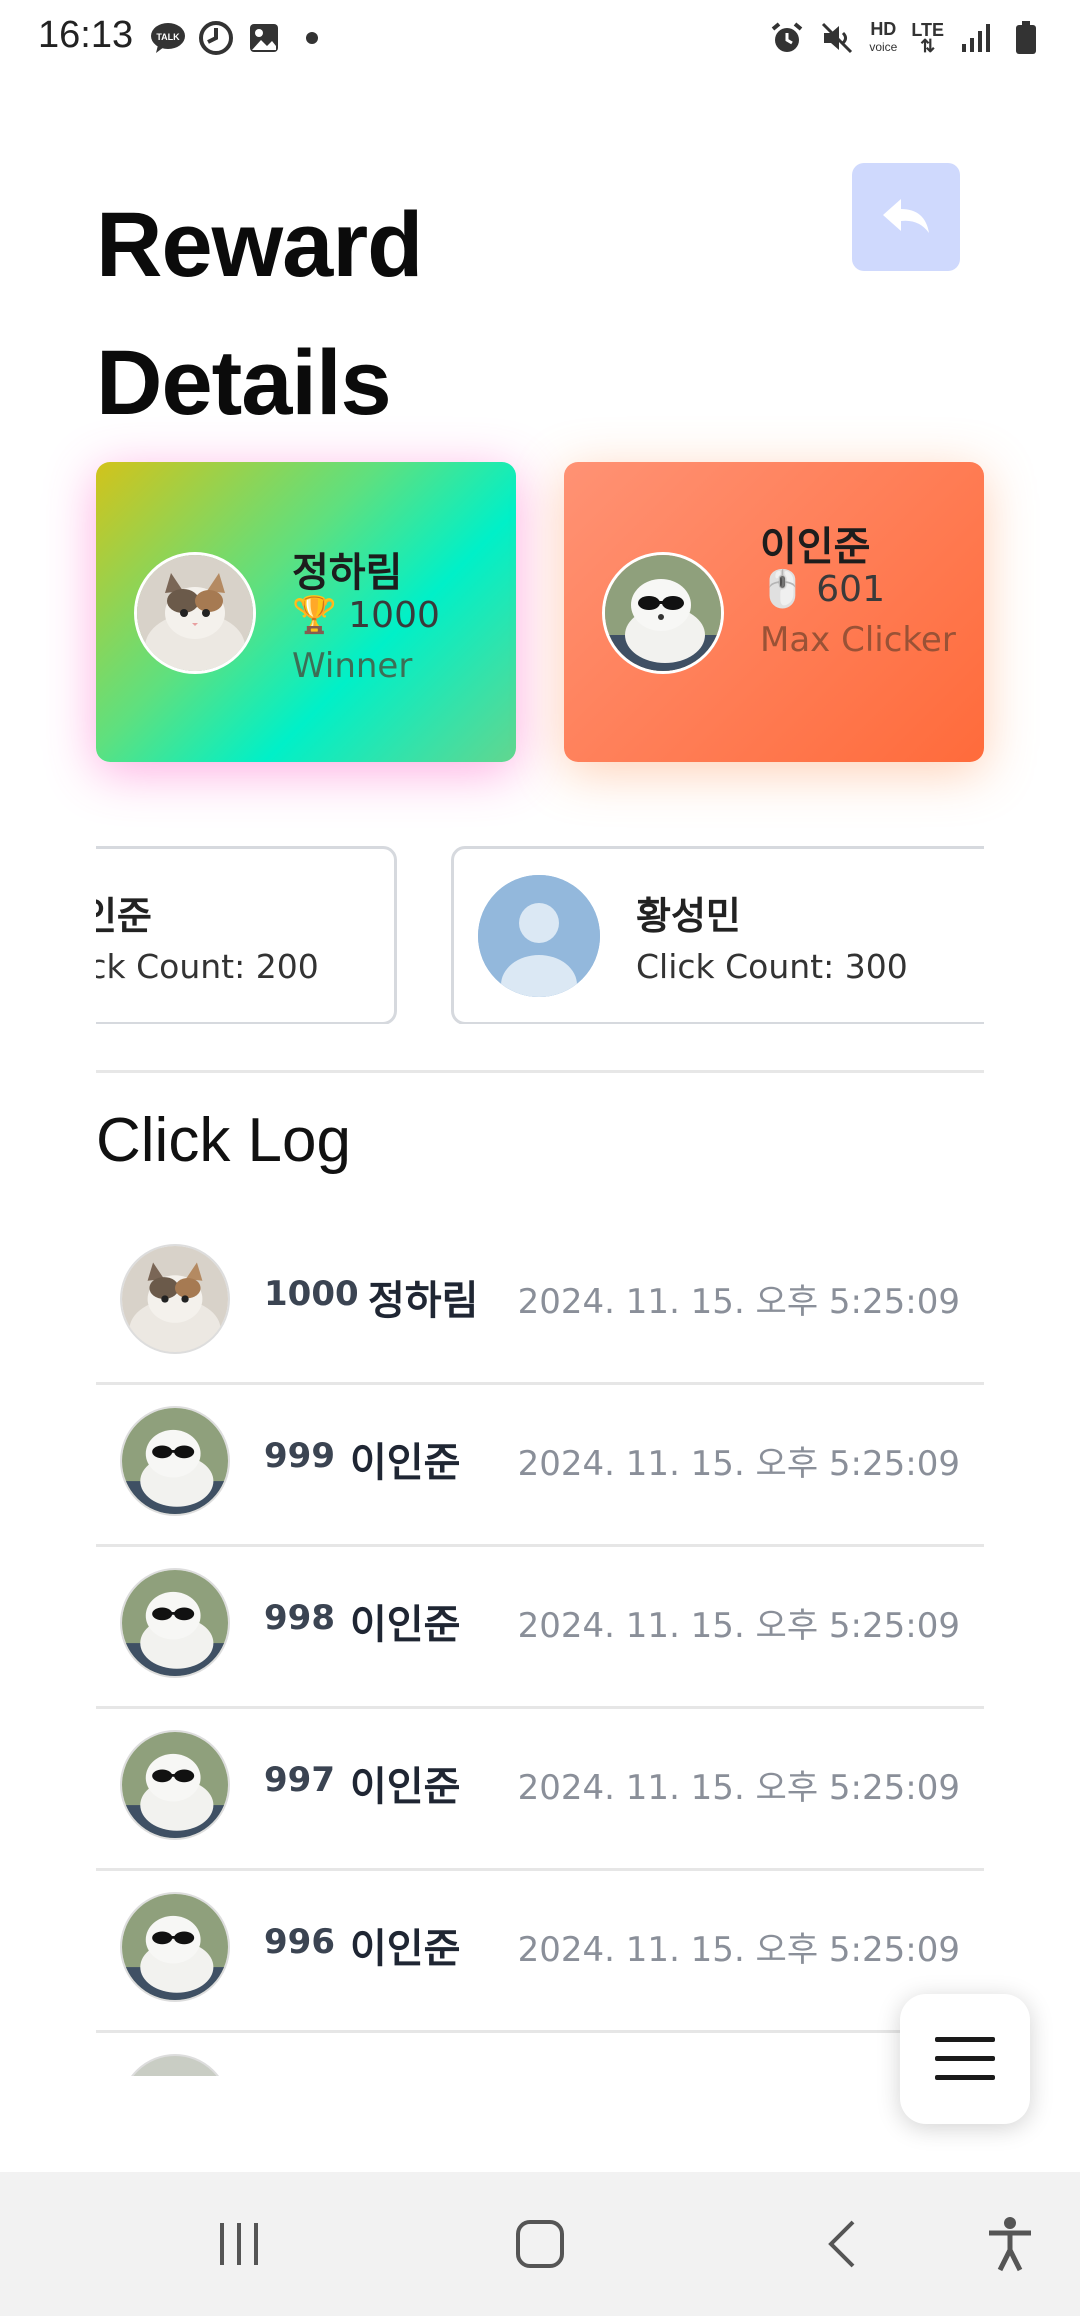 The height and width of the screenshot is (2316, 1080). I want to click on participant-card: 황성민 Click Count: 300, so click(717, 935).